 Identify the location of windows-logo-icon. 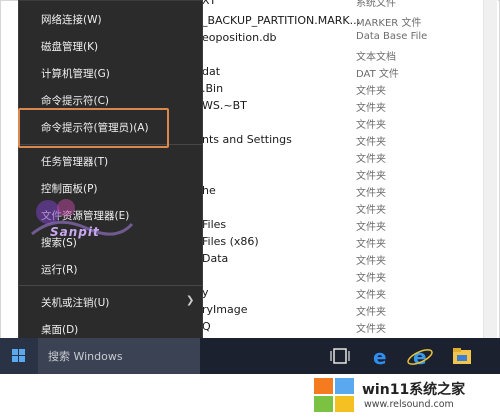
(18, 355).